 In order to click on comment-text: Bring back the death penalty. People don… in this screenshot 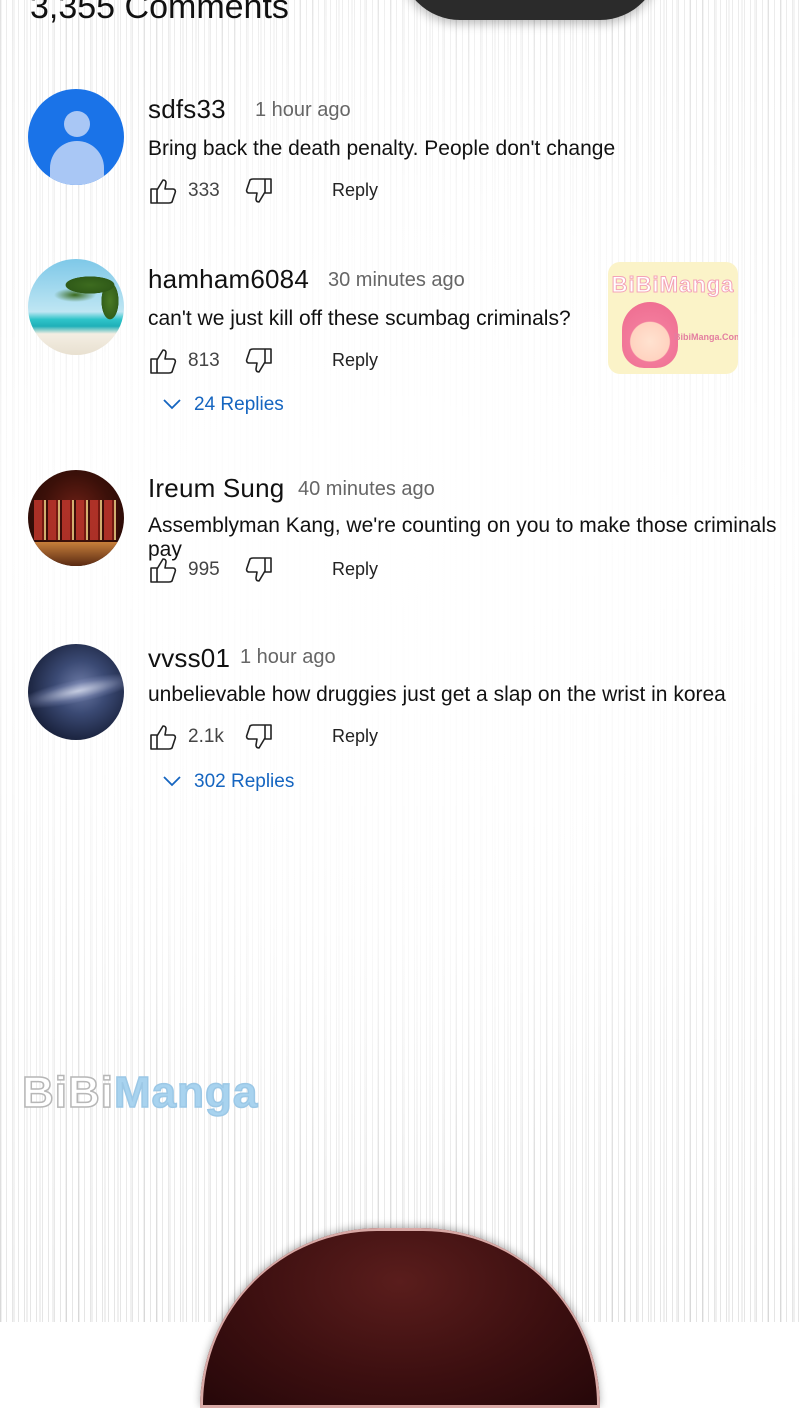, I will do `click(382, 148)`.